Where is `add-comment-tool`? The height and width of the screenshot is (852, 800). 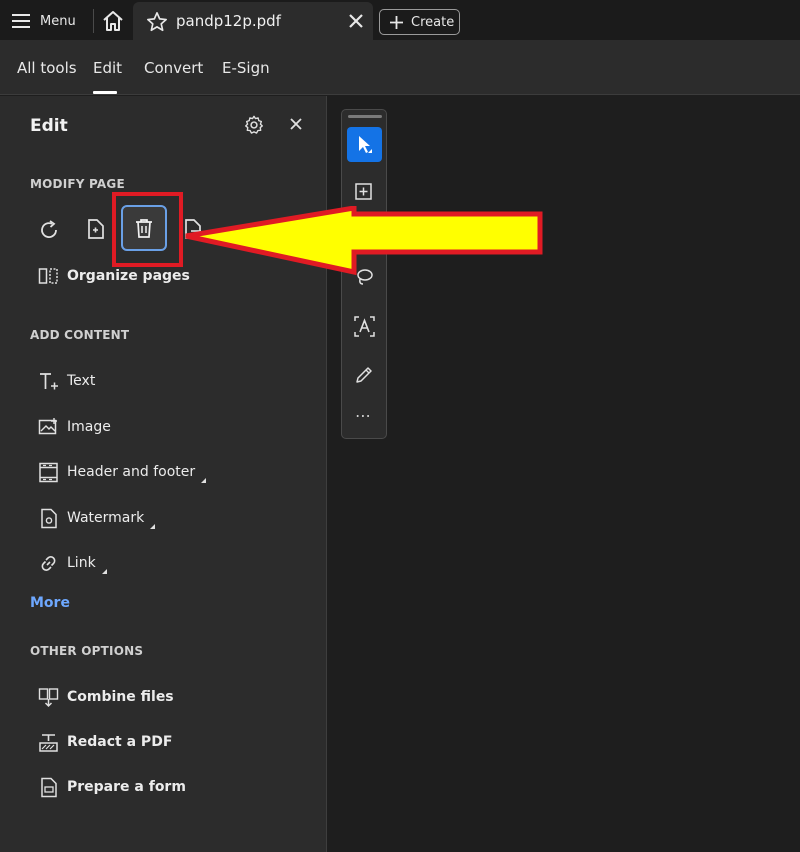 add-comment-tool is located at coordinates (364, 192).